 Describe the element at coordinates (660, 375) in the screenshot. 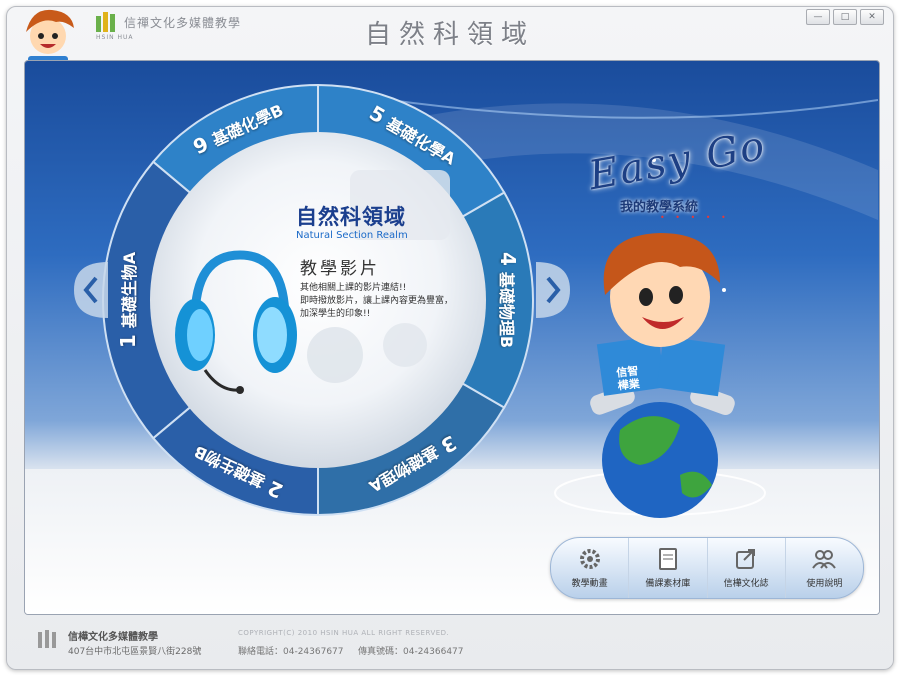

I see `mascot-icon` at that location.